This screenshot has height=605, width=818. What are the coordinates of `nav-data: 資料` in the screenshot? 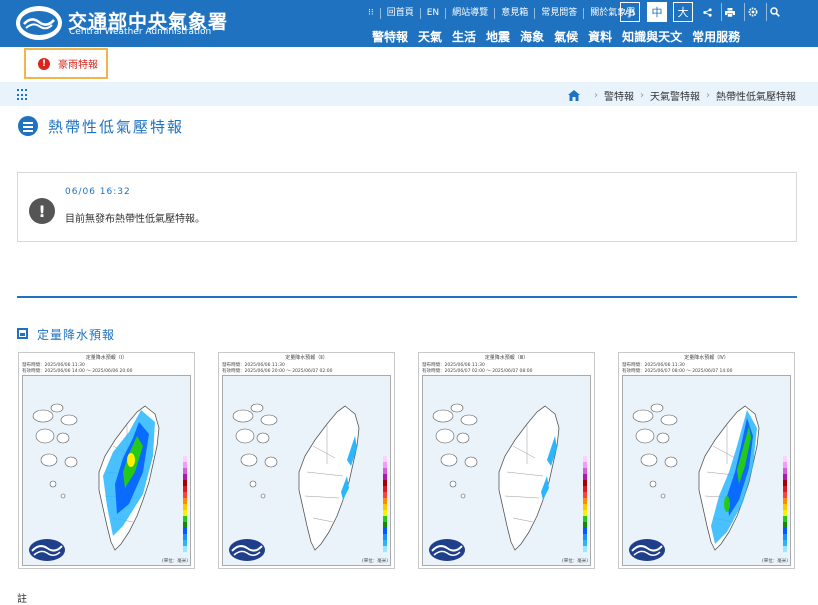 It's located at (600, 36).